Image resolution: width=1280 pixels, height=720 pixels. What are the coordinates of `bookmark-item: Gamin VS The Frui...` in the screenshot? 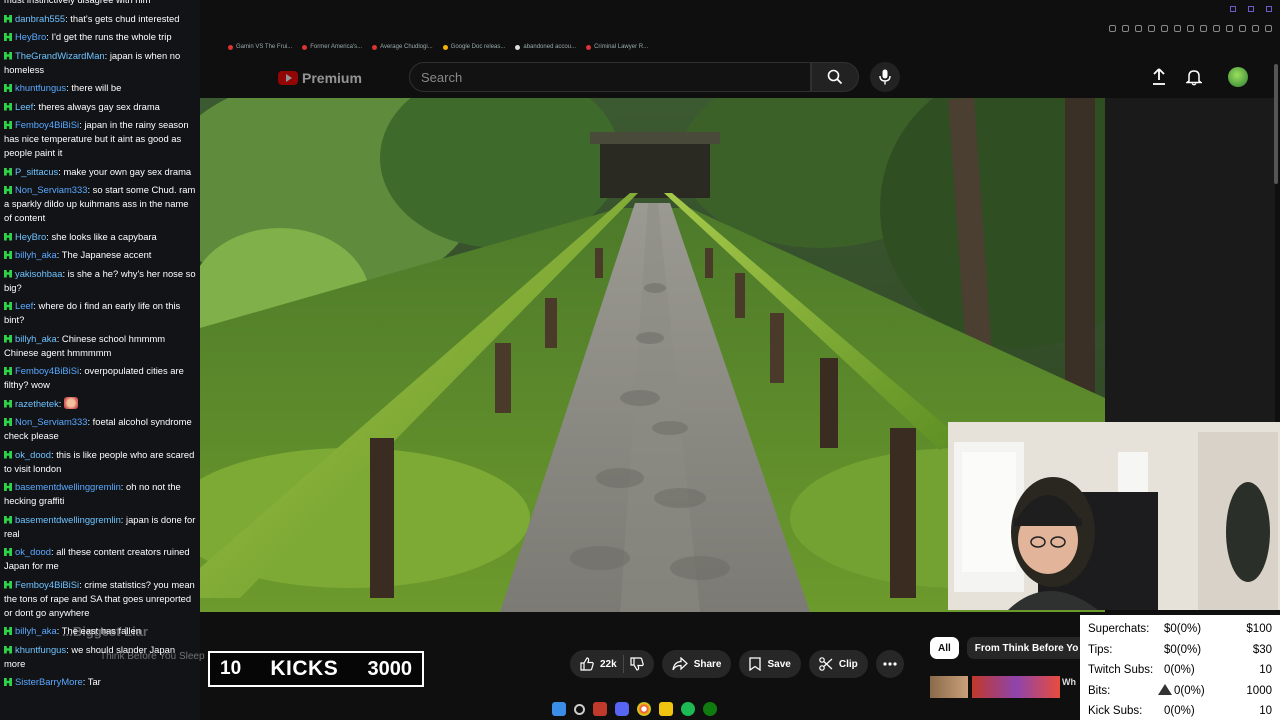 It's located at (260, 47).